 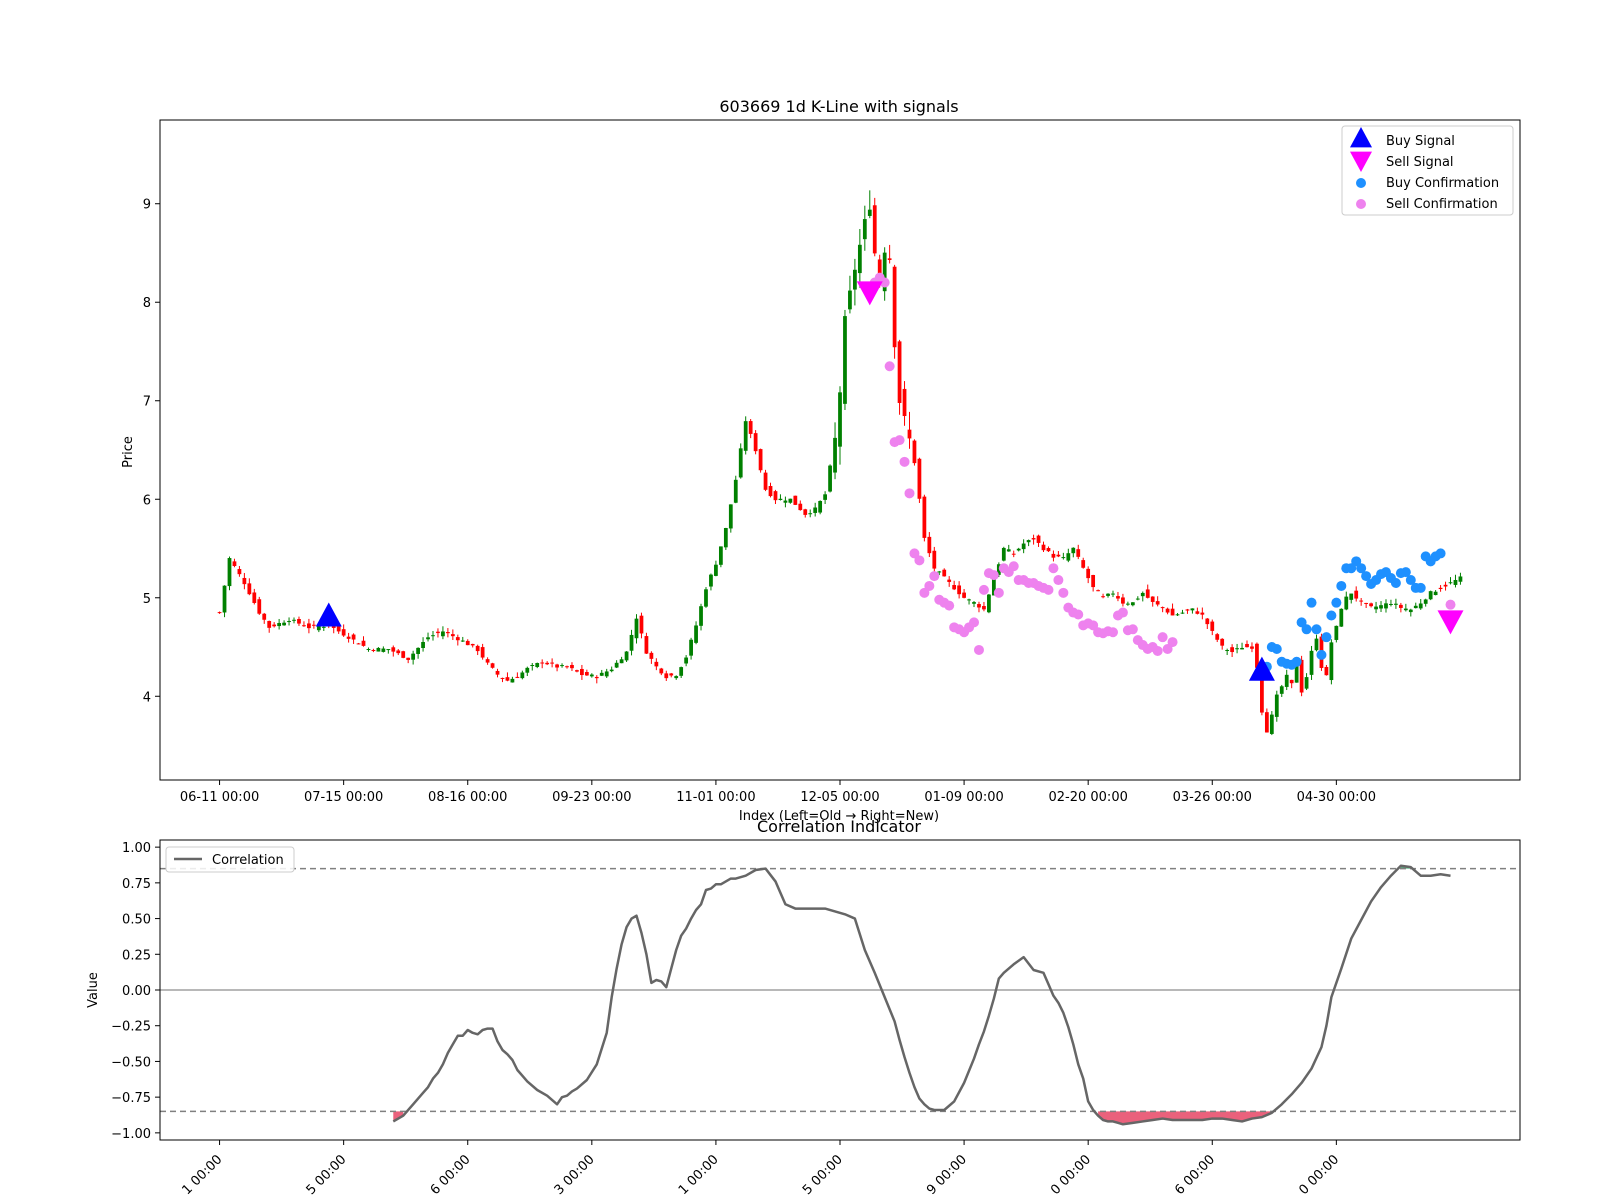 I want to click on price-y-tick-label: 4, so click(x=147, y=697).